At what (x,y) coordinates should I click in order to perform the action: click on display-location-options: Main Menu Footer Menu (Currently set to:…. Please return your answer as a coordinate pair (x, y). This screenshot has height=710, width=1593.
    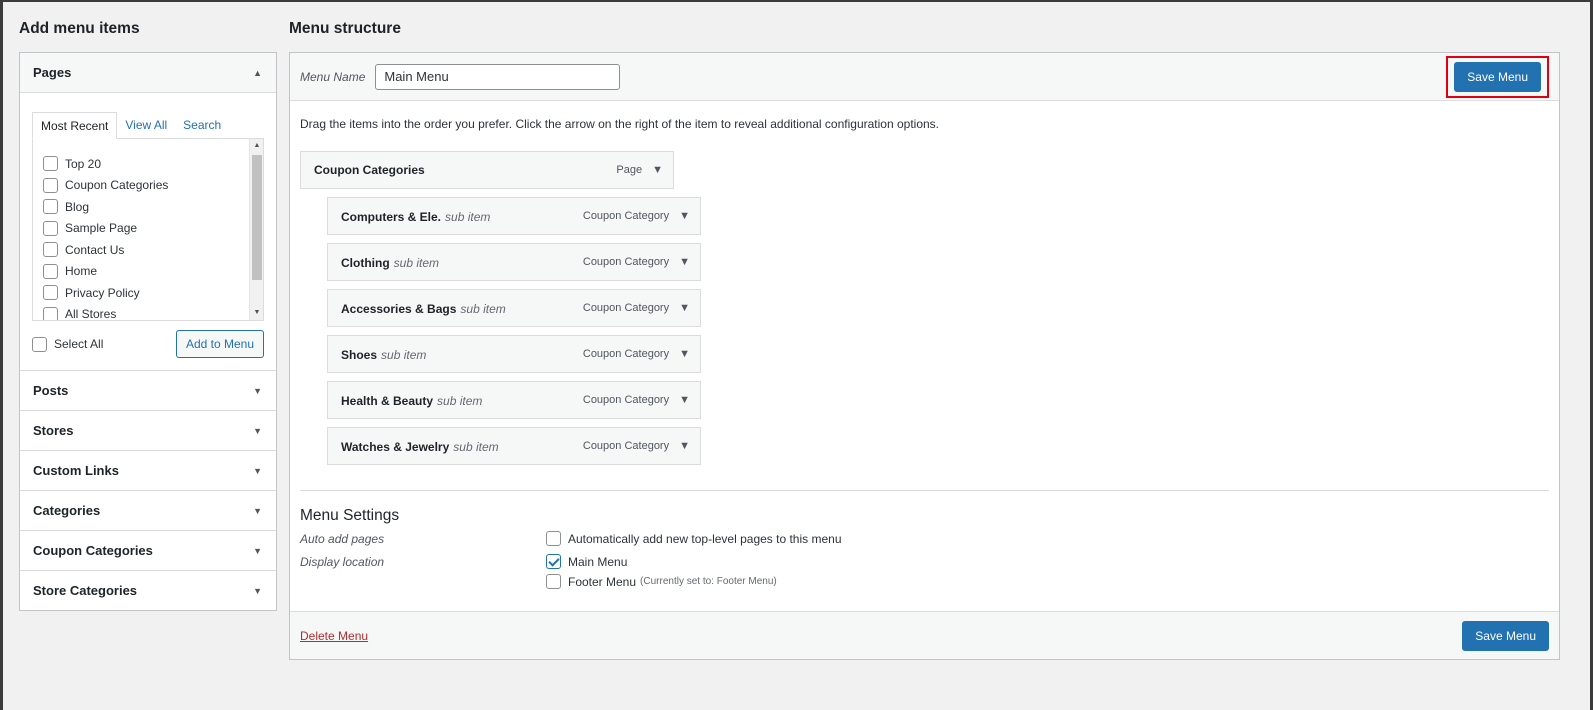
    Looking at the image, I should click on (661, 571).